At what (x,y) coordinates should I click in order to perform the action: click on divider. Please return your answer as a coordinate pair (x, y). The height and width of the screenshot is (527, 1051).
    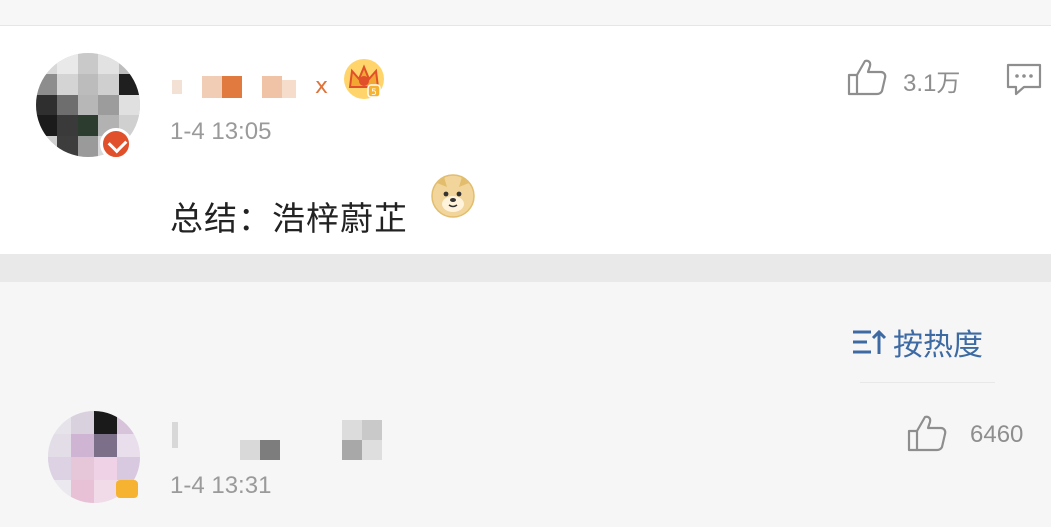
    Looking at the image, I should click on (927, 382).